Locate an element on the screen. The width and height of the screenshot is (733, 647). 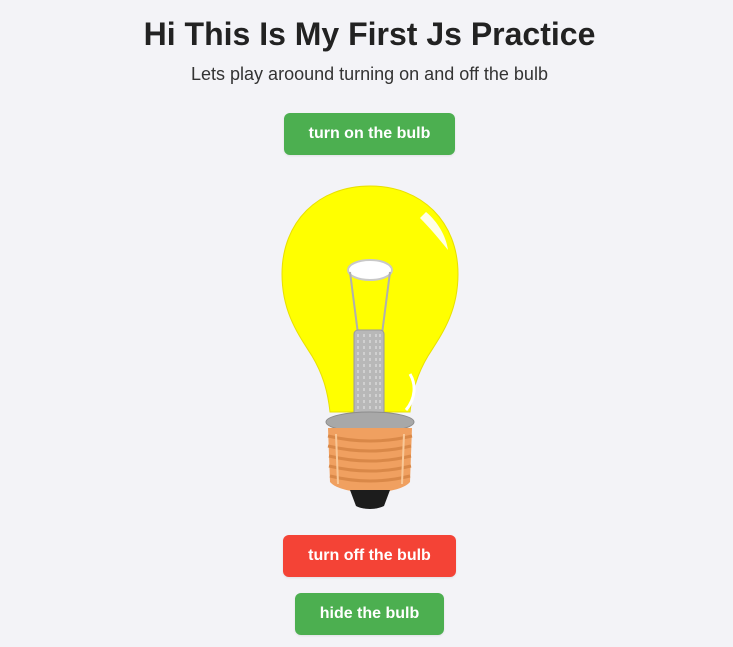
turn-on-bulb-button: turn on the bulb is located at coordinates (369, 134).